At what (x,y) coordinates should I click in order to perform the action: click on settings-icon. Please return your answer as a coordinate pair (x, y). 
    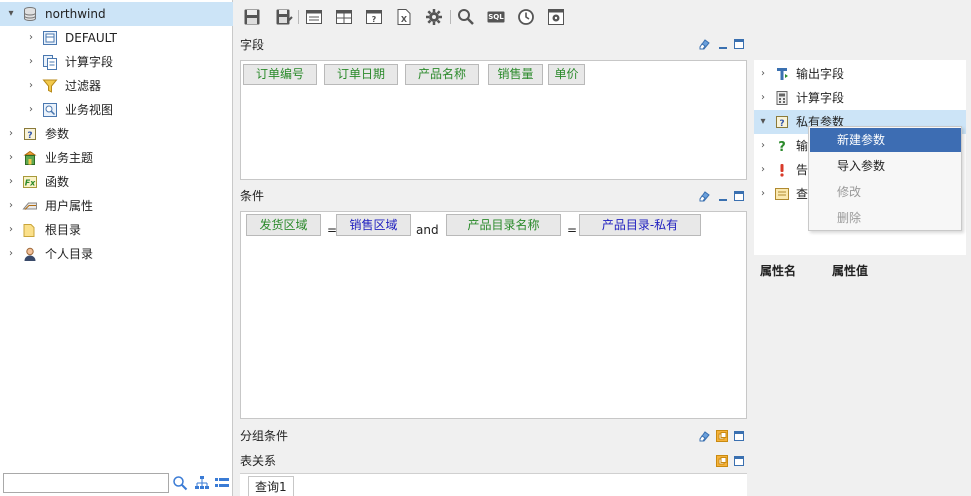
    Looking at the image, I should click on (434, 17).